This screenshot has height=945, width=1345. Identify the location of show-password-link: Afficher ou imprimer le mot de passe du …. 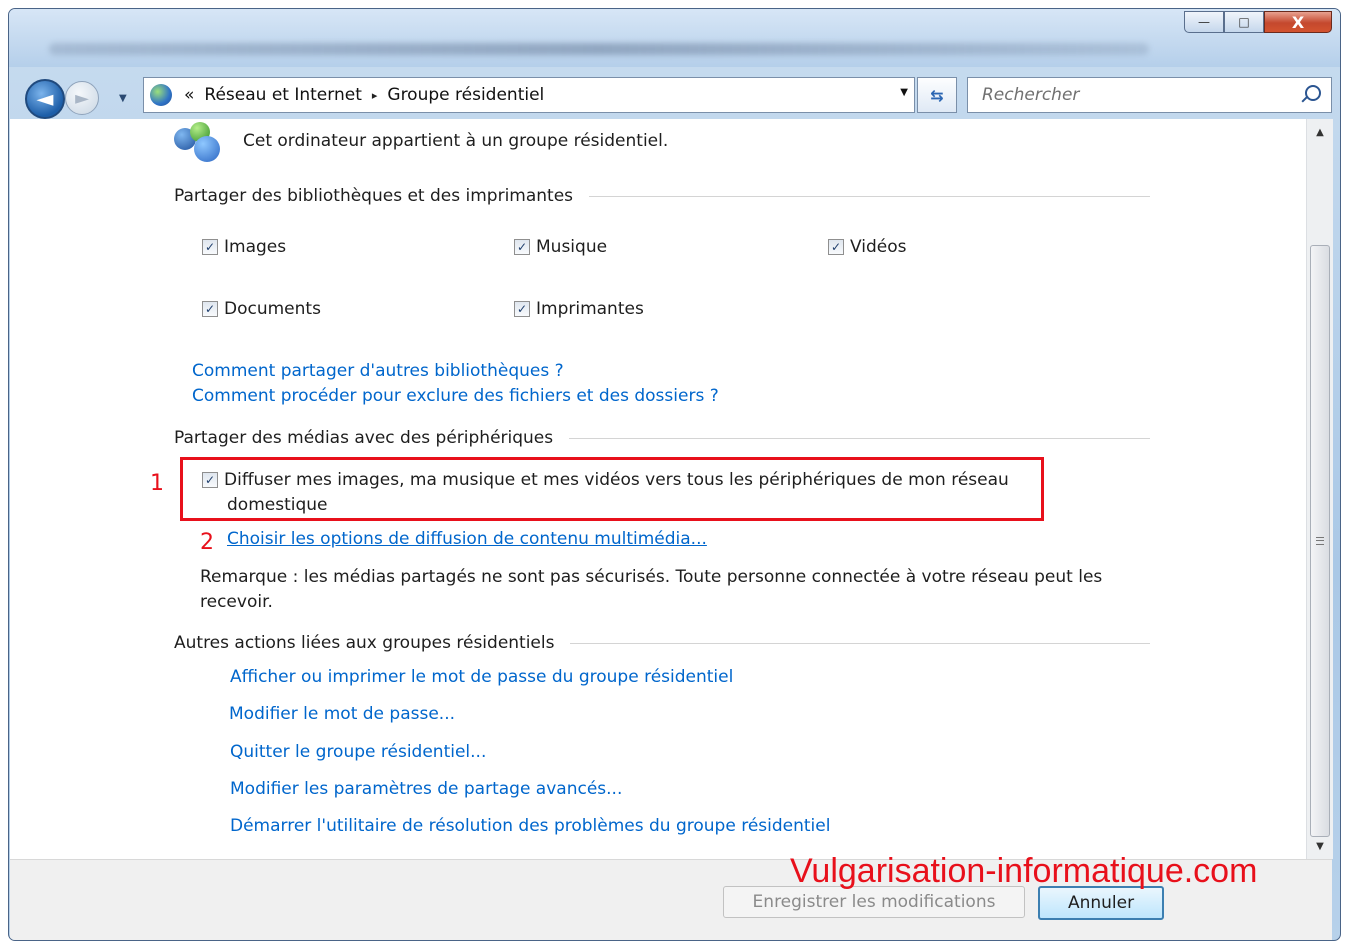
(481, 677).